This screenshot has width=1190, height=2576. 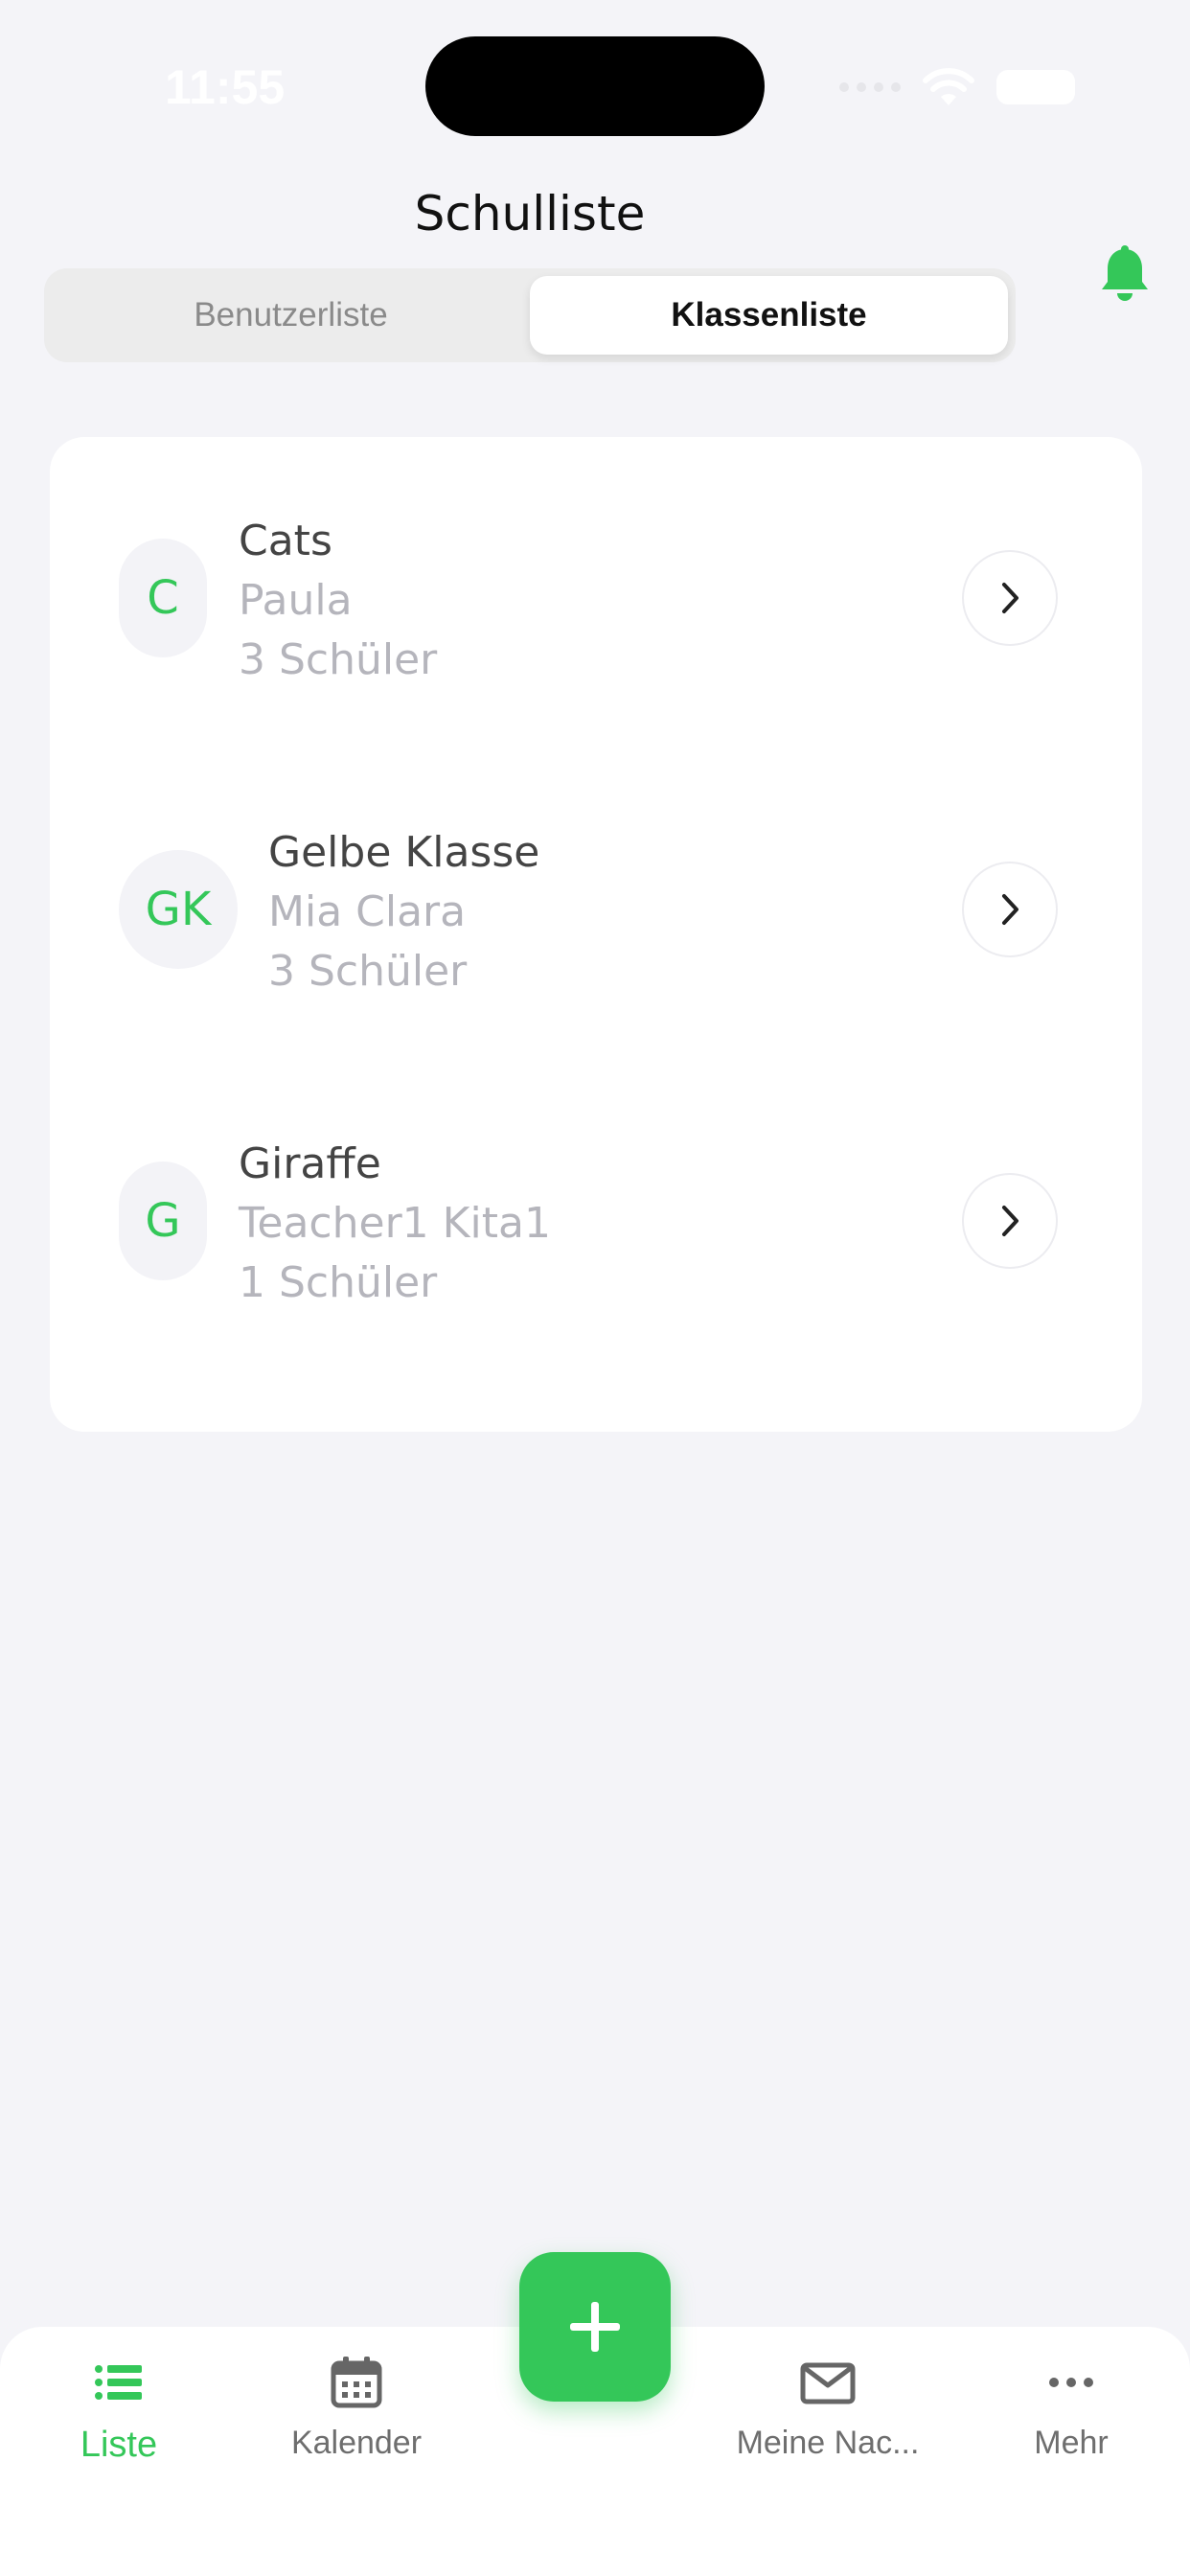 What do you see at coordinates (339, 1282) in the screenshot?
I see `class-student-count: 1 Schüler` at bounding box center [339, 1282].